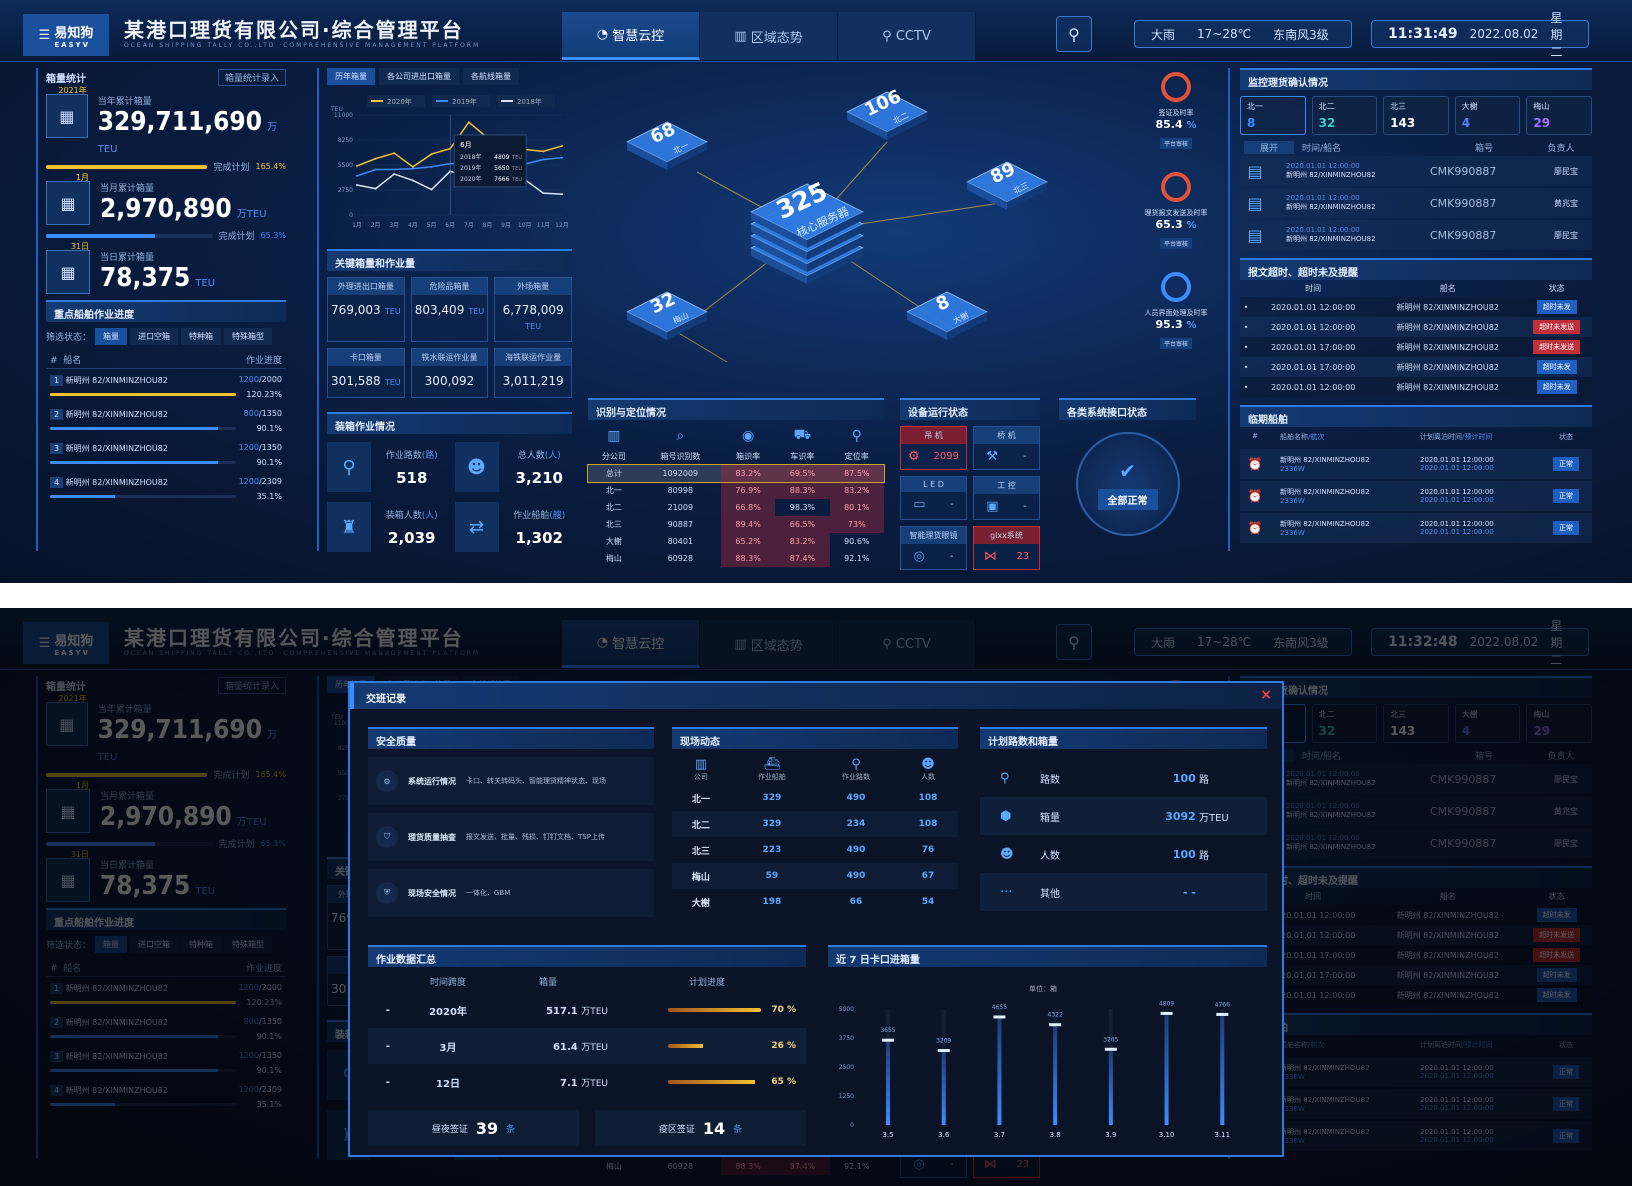 The width and height of the screenshot is (1632, 1186). Describe the element at coordinates (419, 76) in the screenshot. I see `chart-tab: 各公司进出口箱量` at that location.